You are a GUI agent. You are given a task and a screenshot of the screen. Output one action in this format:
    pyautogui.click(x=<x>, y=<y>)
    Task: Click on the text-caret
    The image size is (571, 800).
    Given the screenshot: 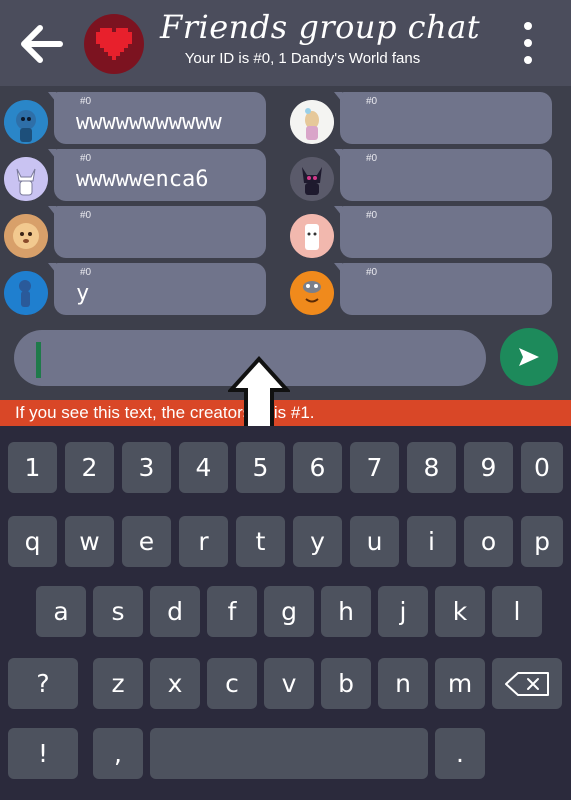 What is the action you would take?
    pyautogui.click(x=38, y=360)
    